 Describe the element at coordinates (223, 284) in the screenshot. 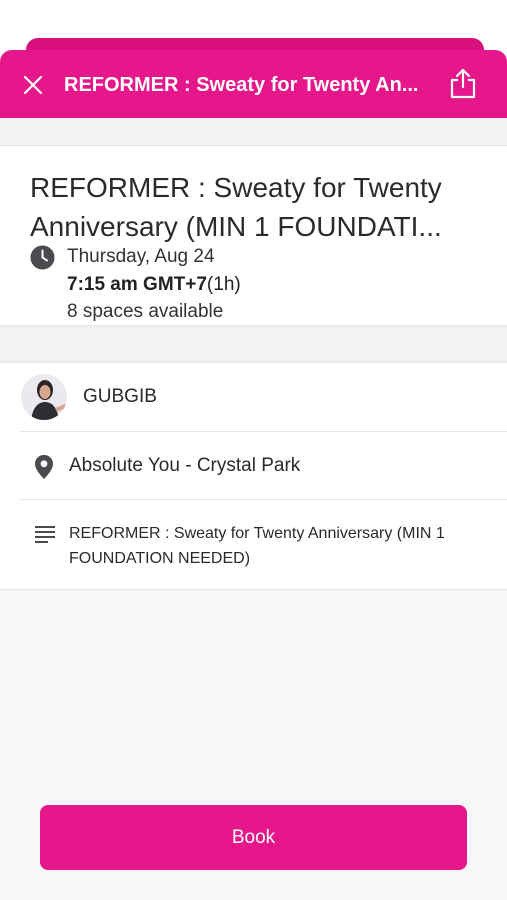

I see `class-duration: (1h)` at that location.